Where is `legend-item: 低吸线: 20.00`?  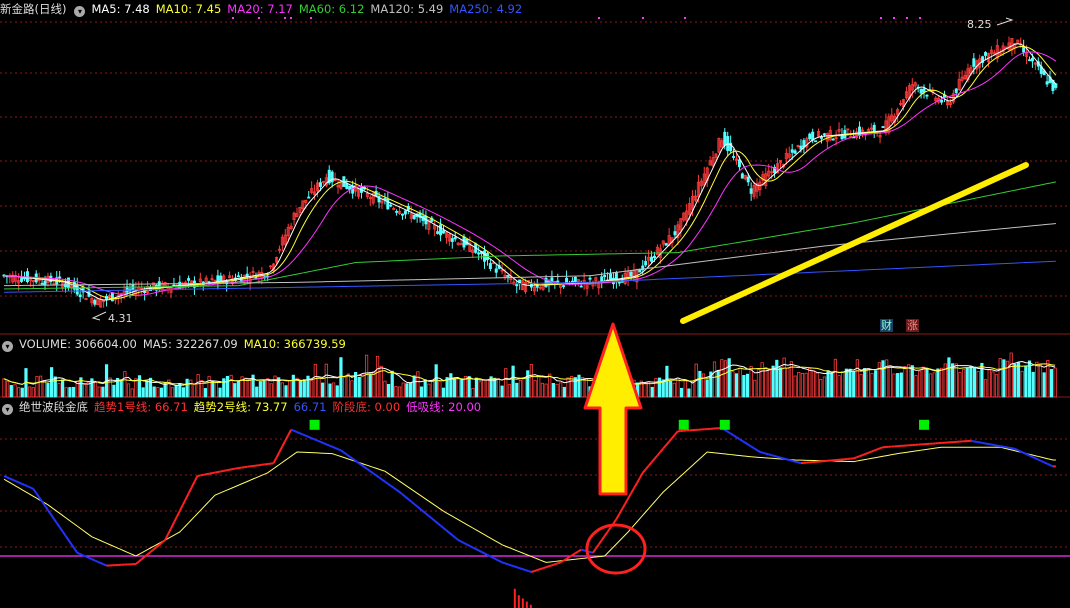 legend-item: 低吸线: 20.00 is located at coordinates (444, 407).